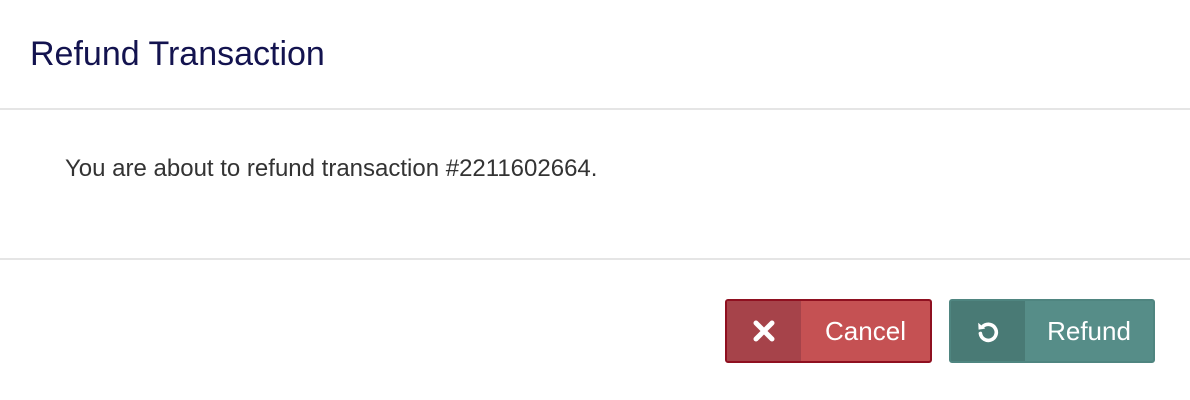  Describe the element at coordinates (177, 54) in the screenshot. I see `dialog-title: Refund Transaction` at that location.